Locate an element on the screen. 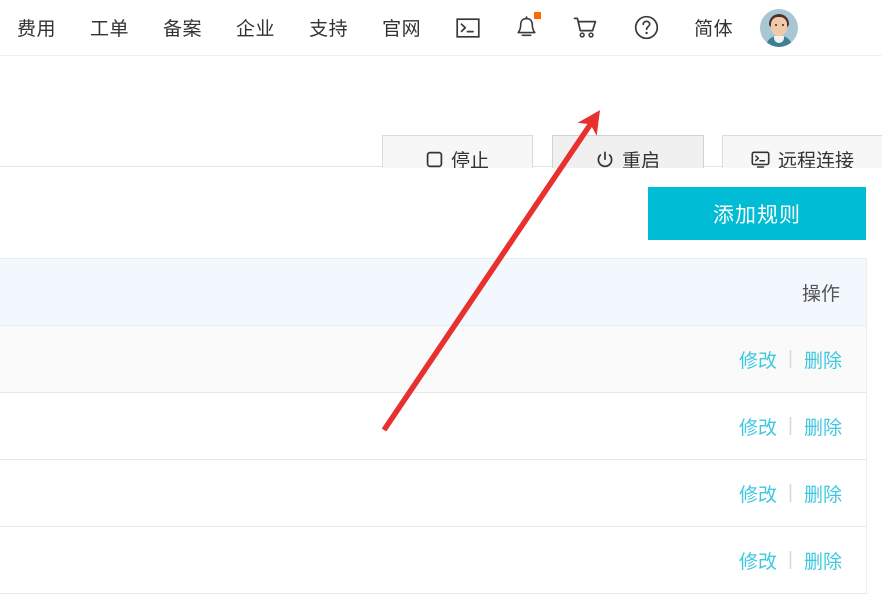 Image resolution: width=882 pixels, height=606 pixels. nav-item-fees-label: 费用 is located at coordinates (37, 29).